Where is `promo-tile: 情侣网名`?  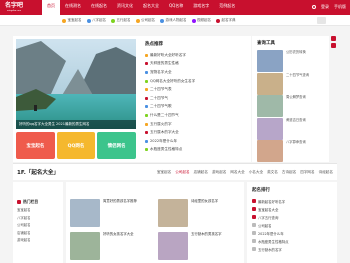
promo-tile: 情侣网名 is located at coordinates (117, 145).